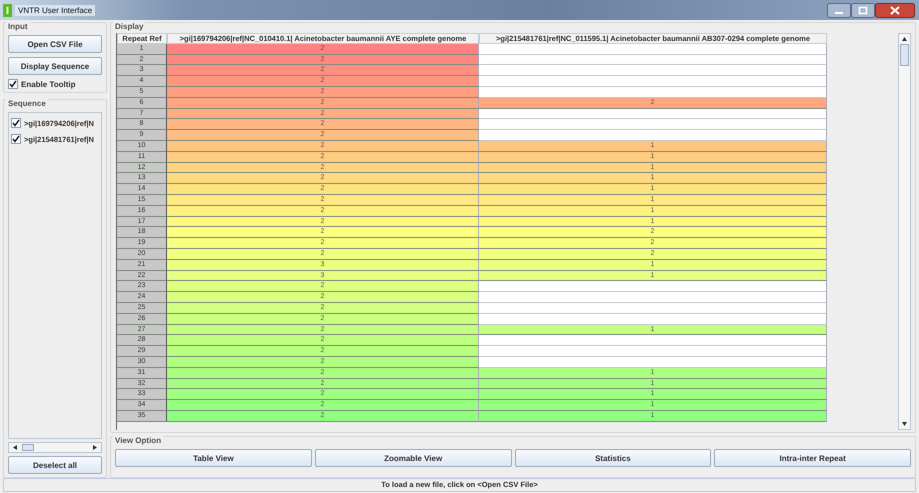  What do you see at coordinates (904, 39) in the screenshot?
I see `up-arrow-icon` at bounding box center [904, 39].